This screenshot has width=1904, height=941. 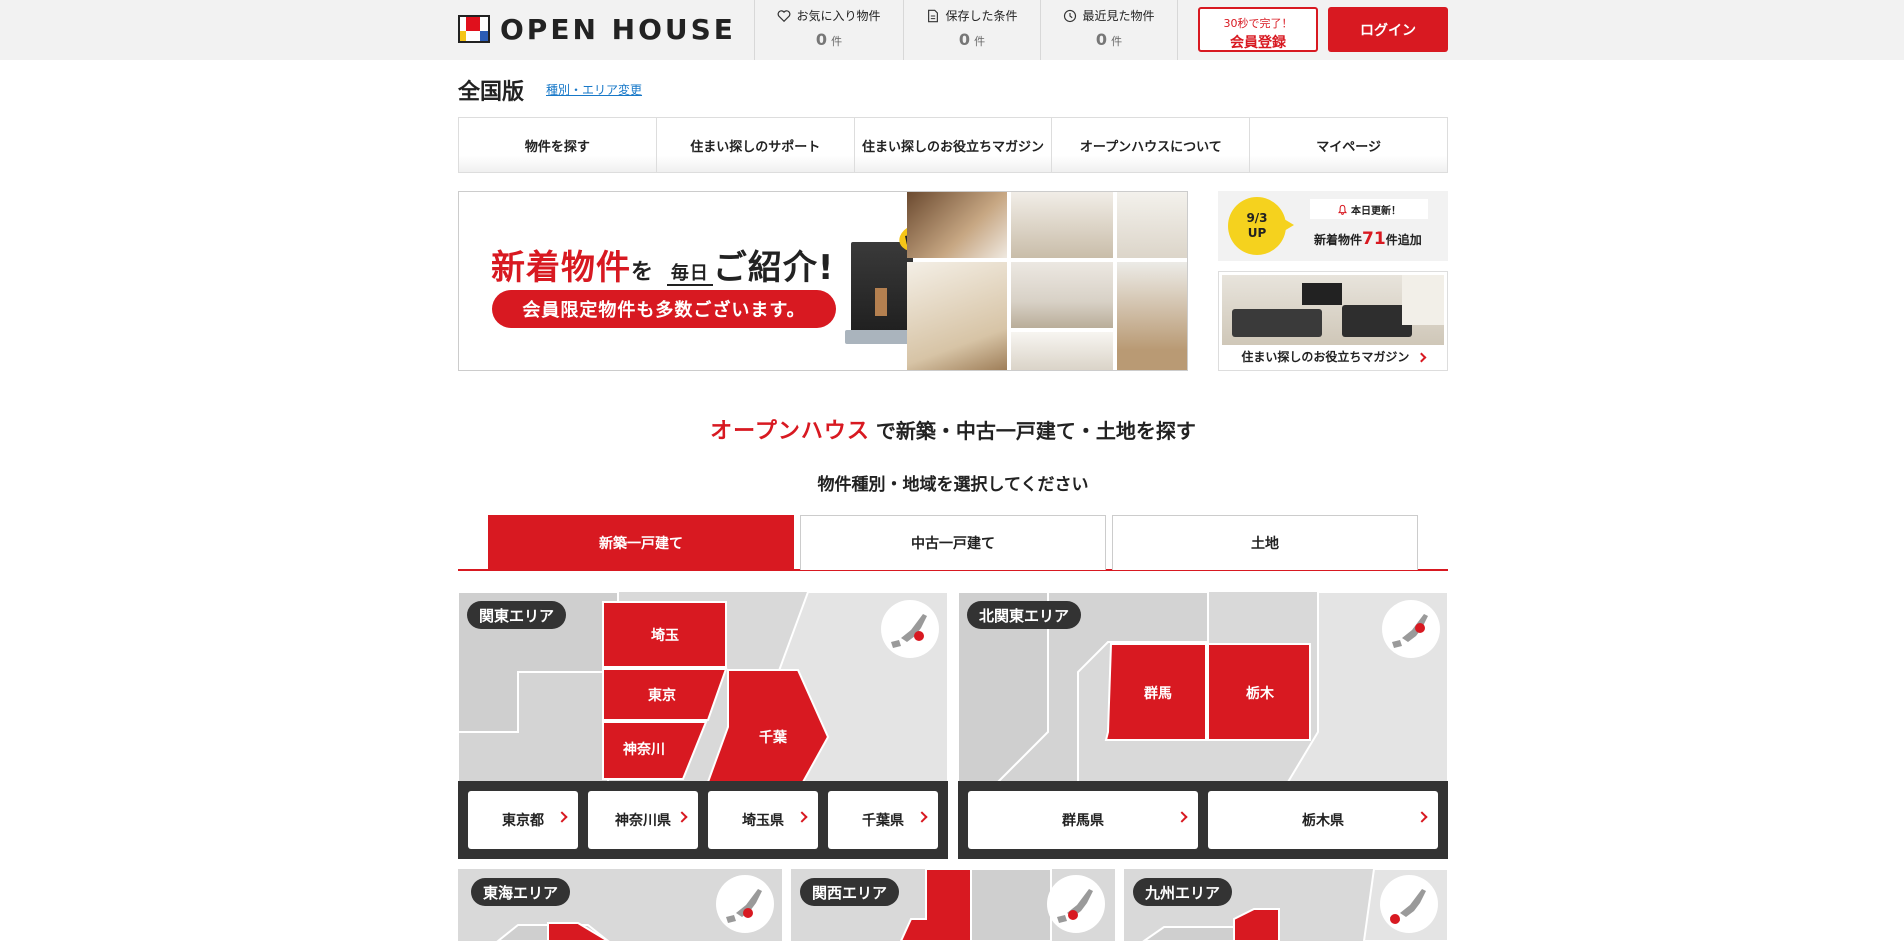 What do you see at coordinates (1117, 41) in the screenshot?
I see `recent-unit: 件` at bounding box center [1117, 41].